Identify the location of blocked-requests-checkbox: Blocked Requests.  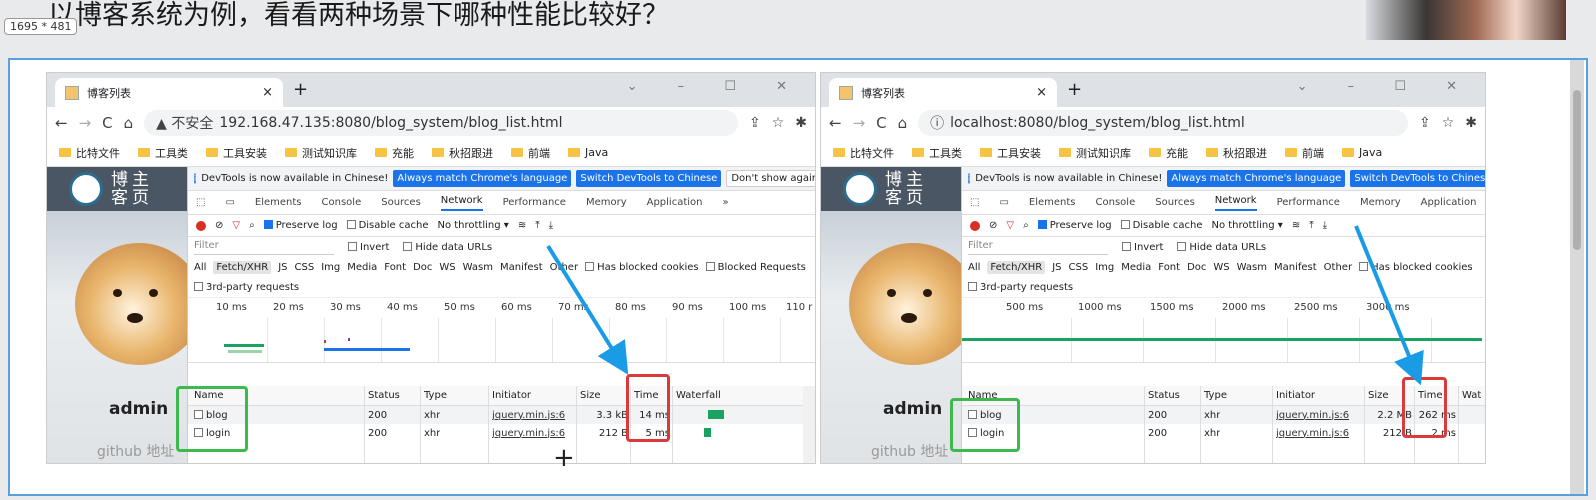
(755, 267).